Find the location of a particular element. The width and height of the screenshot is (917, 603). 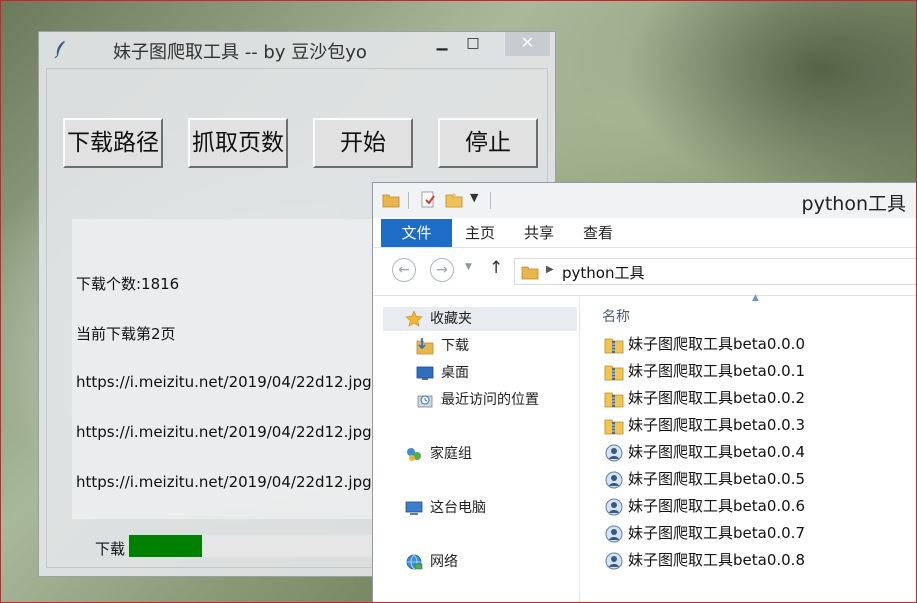

crawler-titlebar: 妹子图爬取工具 -- by 豆沙包yo ▁ □ ✕ is located at coordinates (297, 49).